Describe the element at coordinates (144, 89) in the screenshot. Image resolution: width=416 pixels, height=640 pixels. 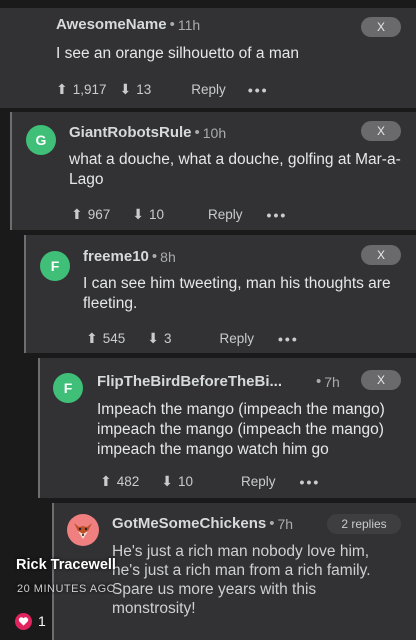
I see `downvote-count: 13` at that location.